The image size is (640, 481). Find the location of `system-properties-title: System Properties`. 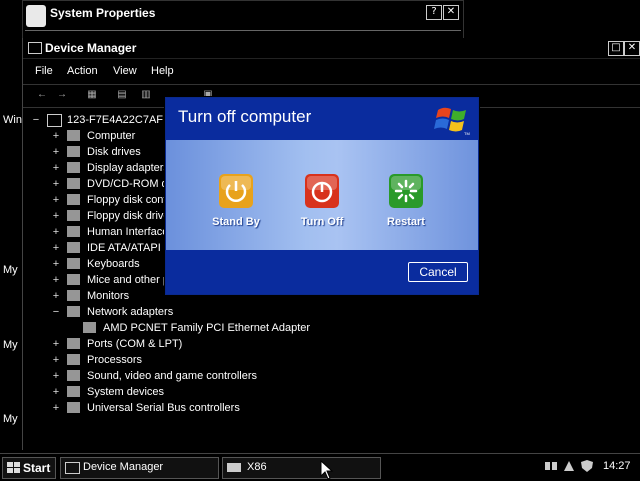

system-properties-title: System Properties is located at coordinates (103, 13).